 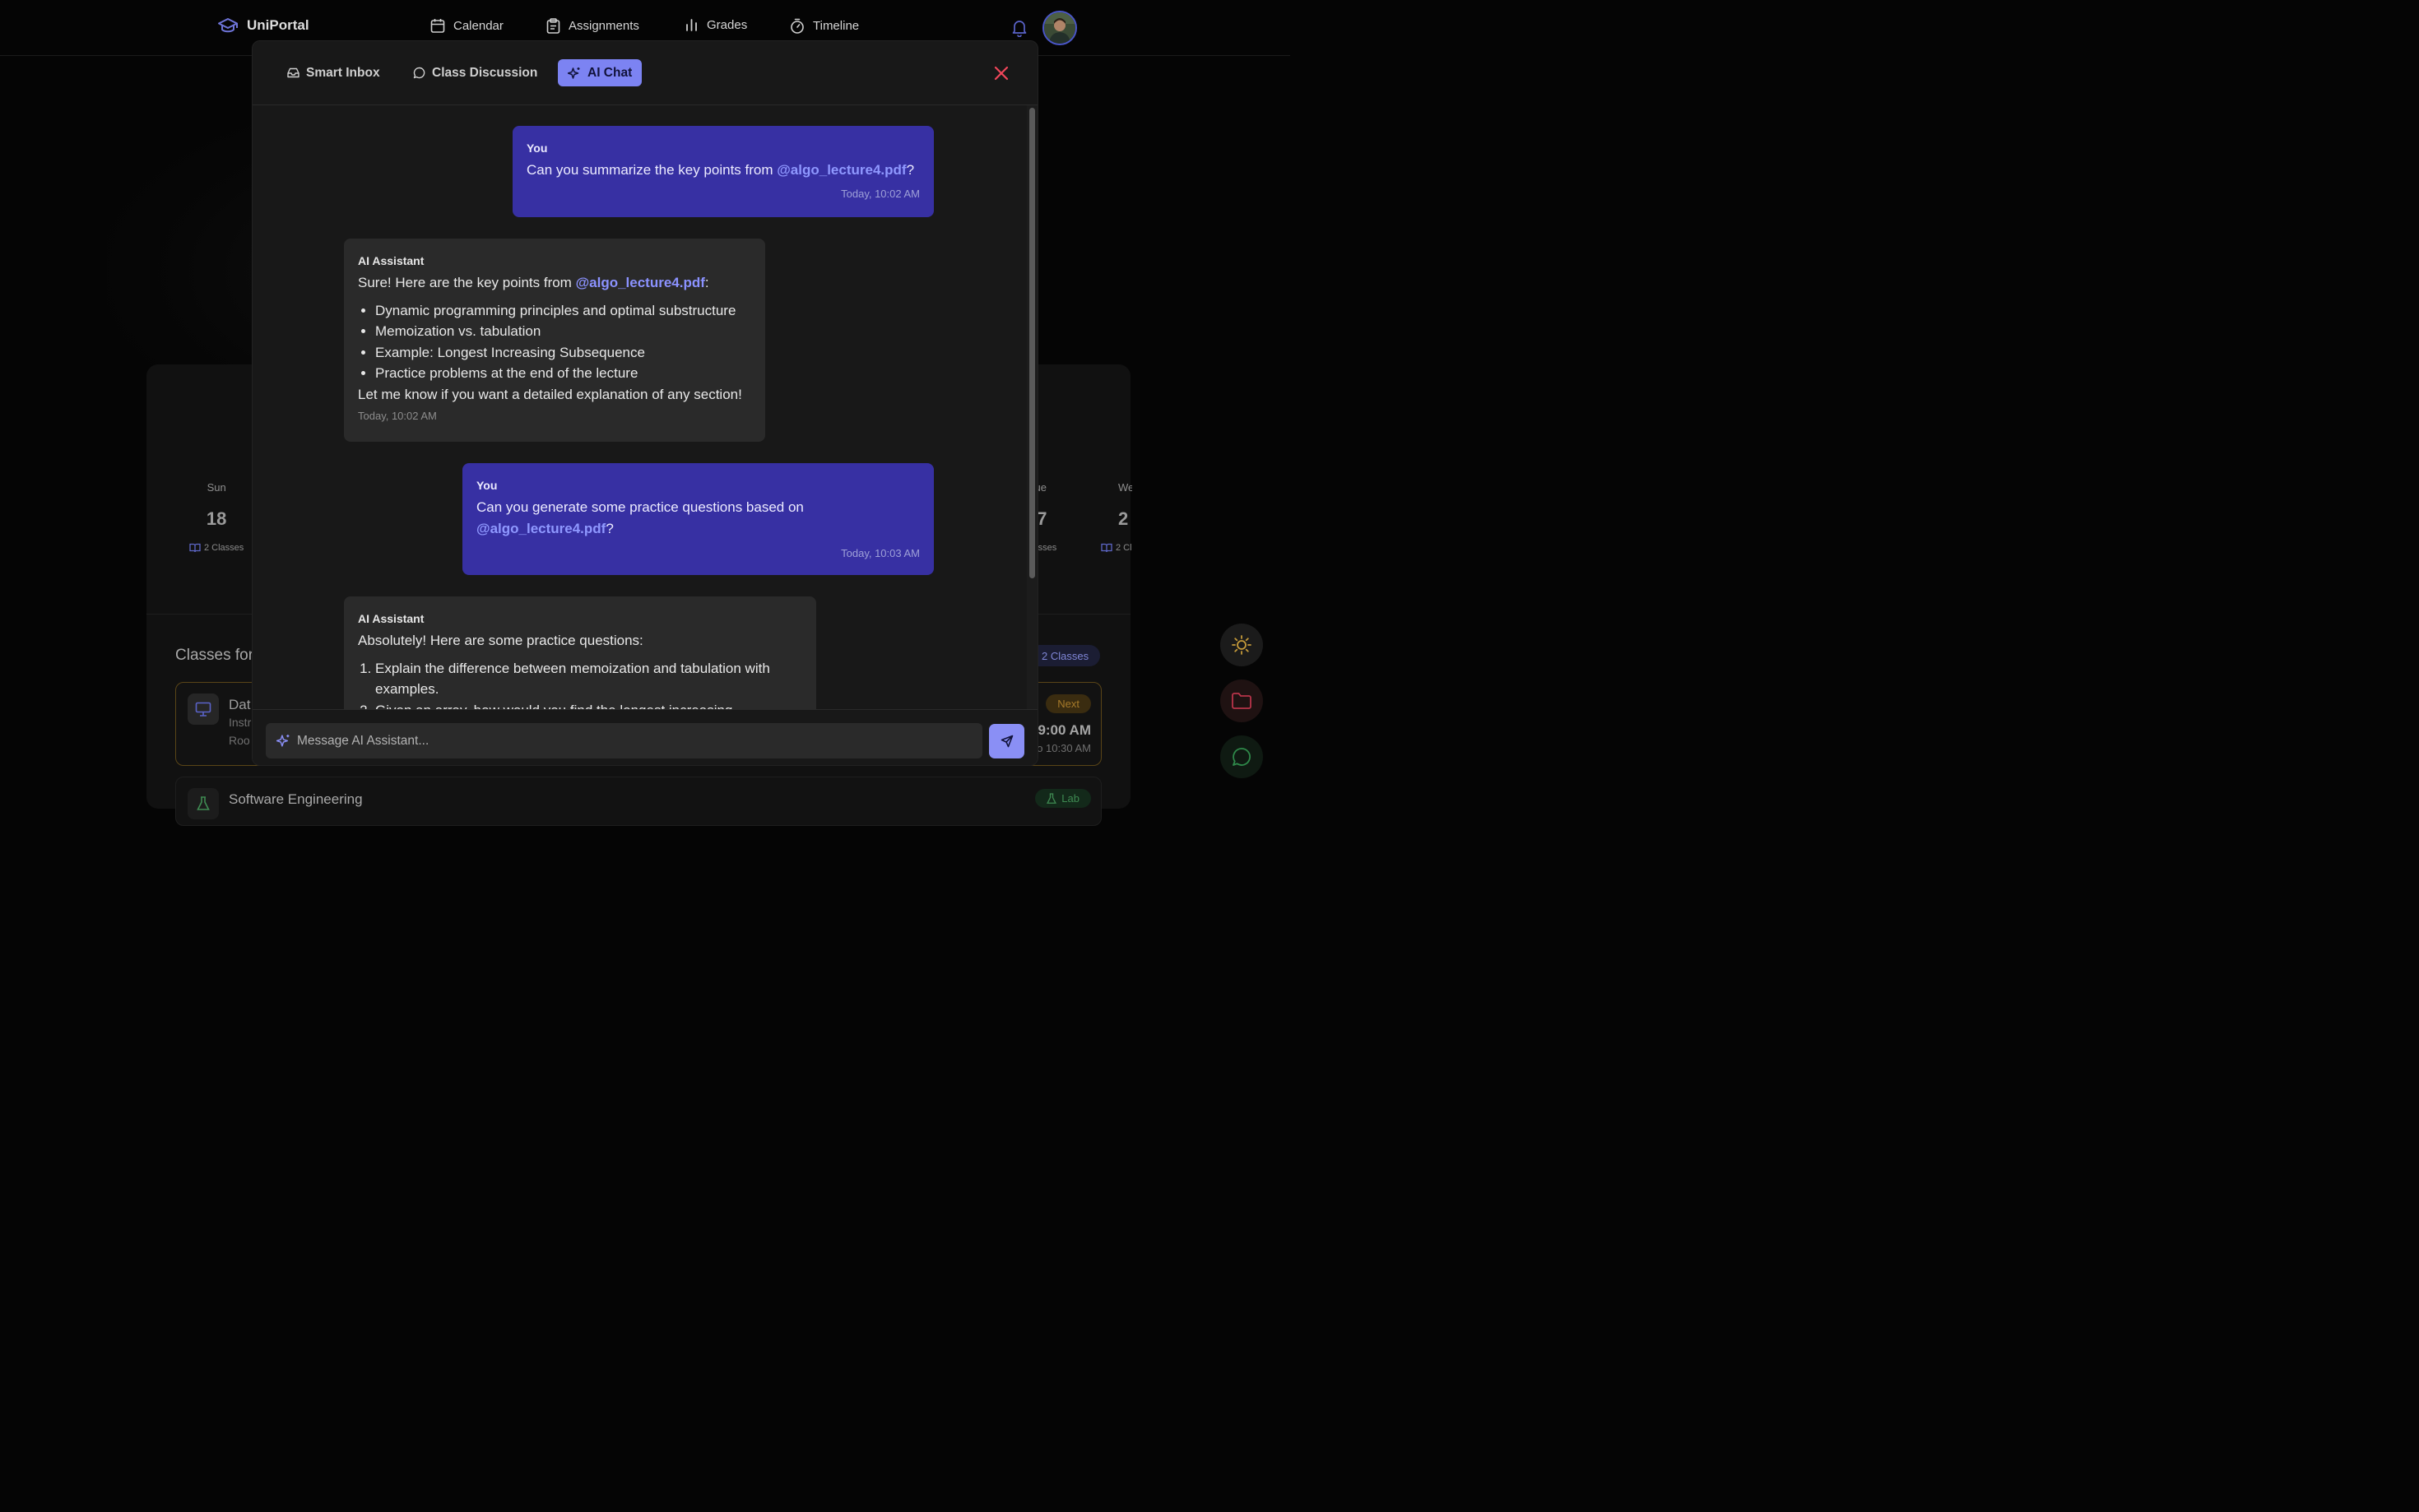 I want to click on lab-badge-label: Lab, so click(x=1070, y=798).